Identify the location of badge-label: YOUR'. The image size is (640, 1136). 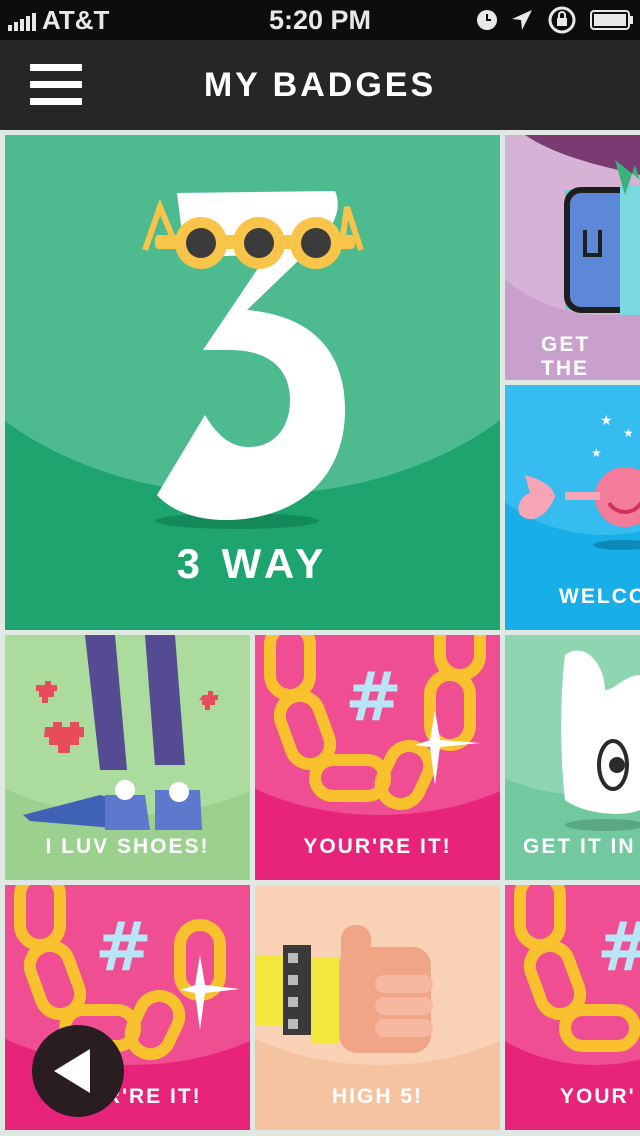
(598, 1096).